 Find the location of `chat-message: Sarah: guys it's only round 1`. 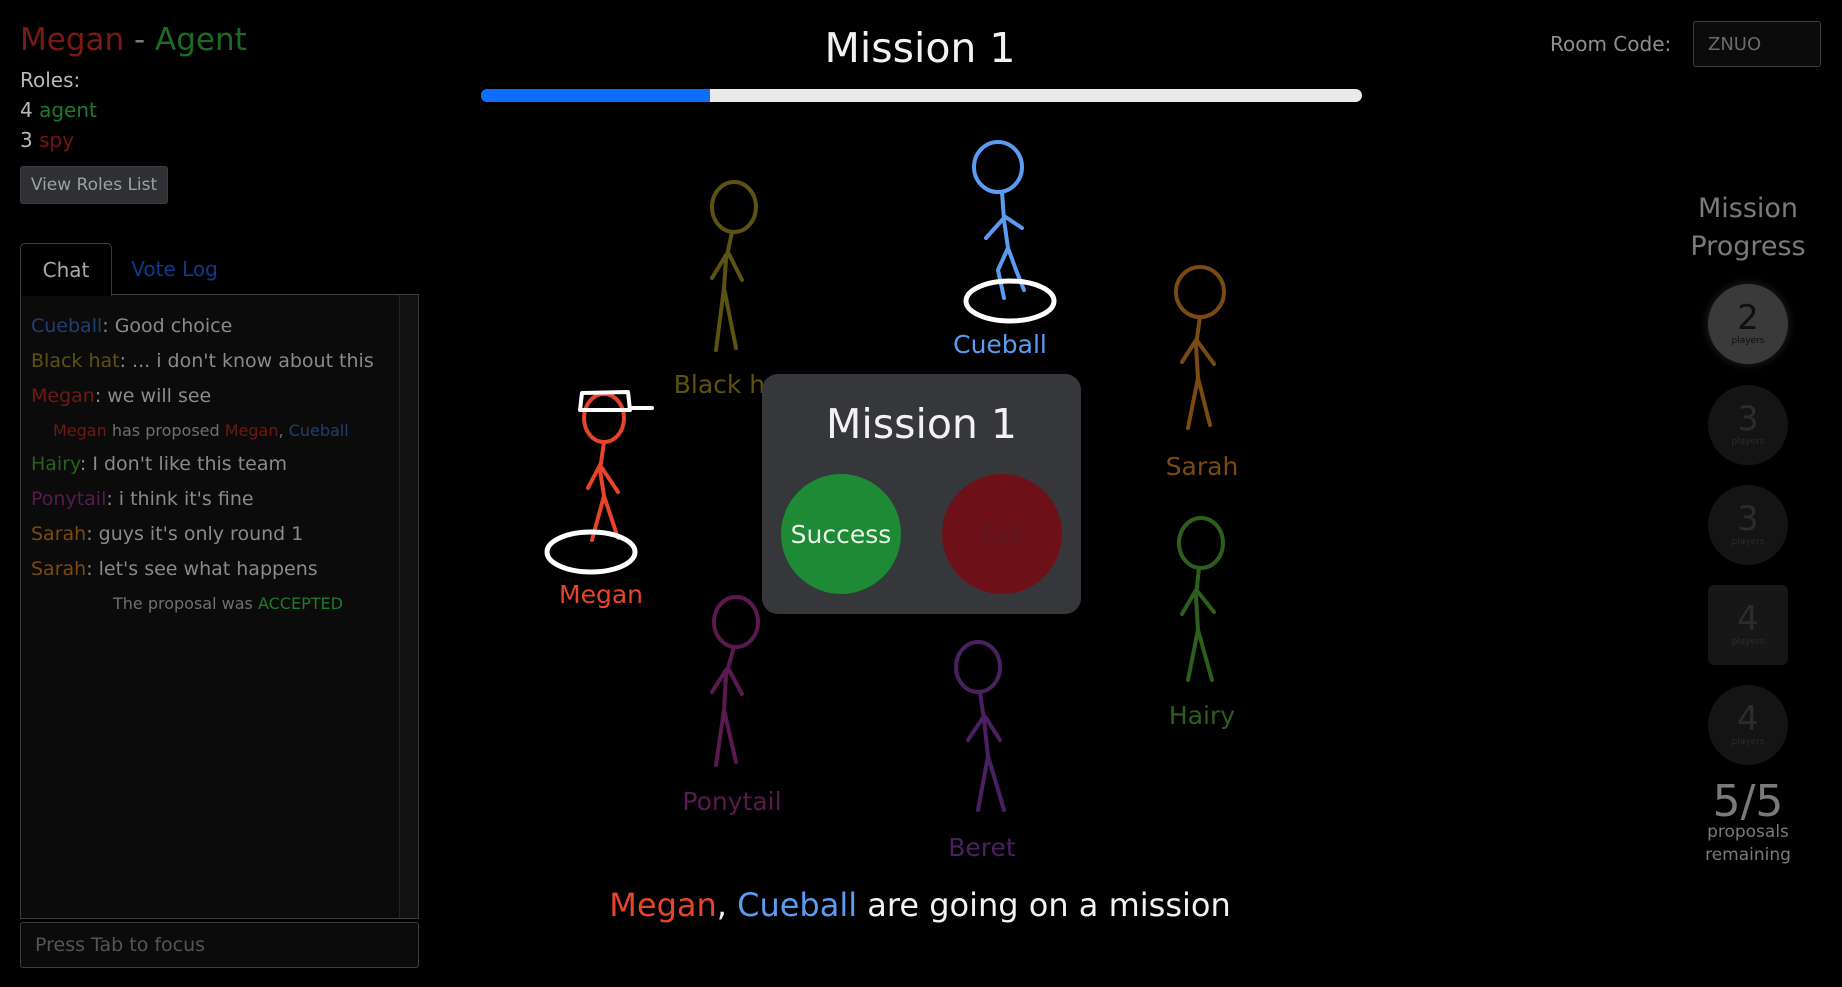

chat-message: Sarah: guys it's only round 1 is located at coordinates (167, 534).